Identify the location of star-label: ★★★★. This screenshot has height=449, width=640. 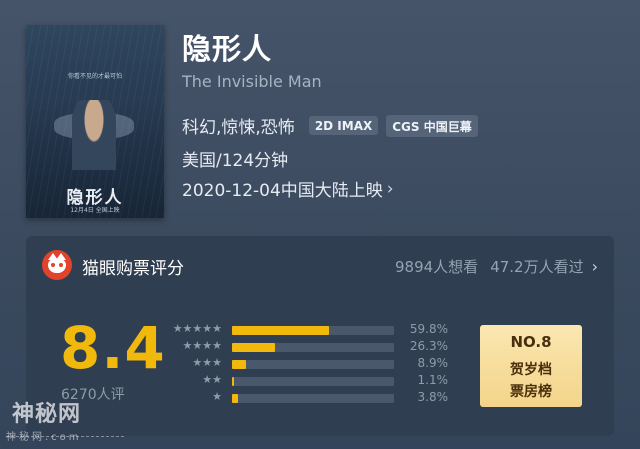
(202, 345).